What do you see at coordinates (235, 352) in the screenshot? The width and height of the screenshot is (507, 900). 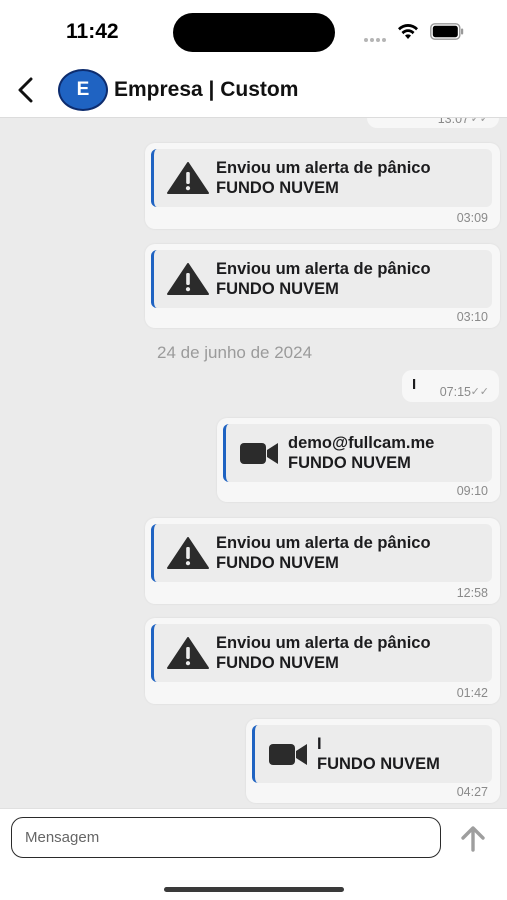 I see `date-separator: 24 de junho de 2024` at bounding box center [235, 352].